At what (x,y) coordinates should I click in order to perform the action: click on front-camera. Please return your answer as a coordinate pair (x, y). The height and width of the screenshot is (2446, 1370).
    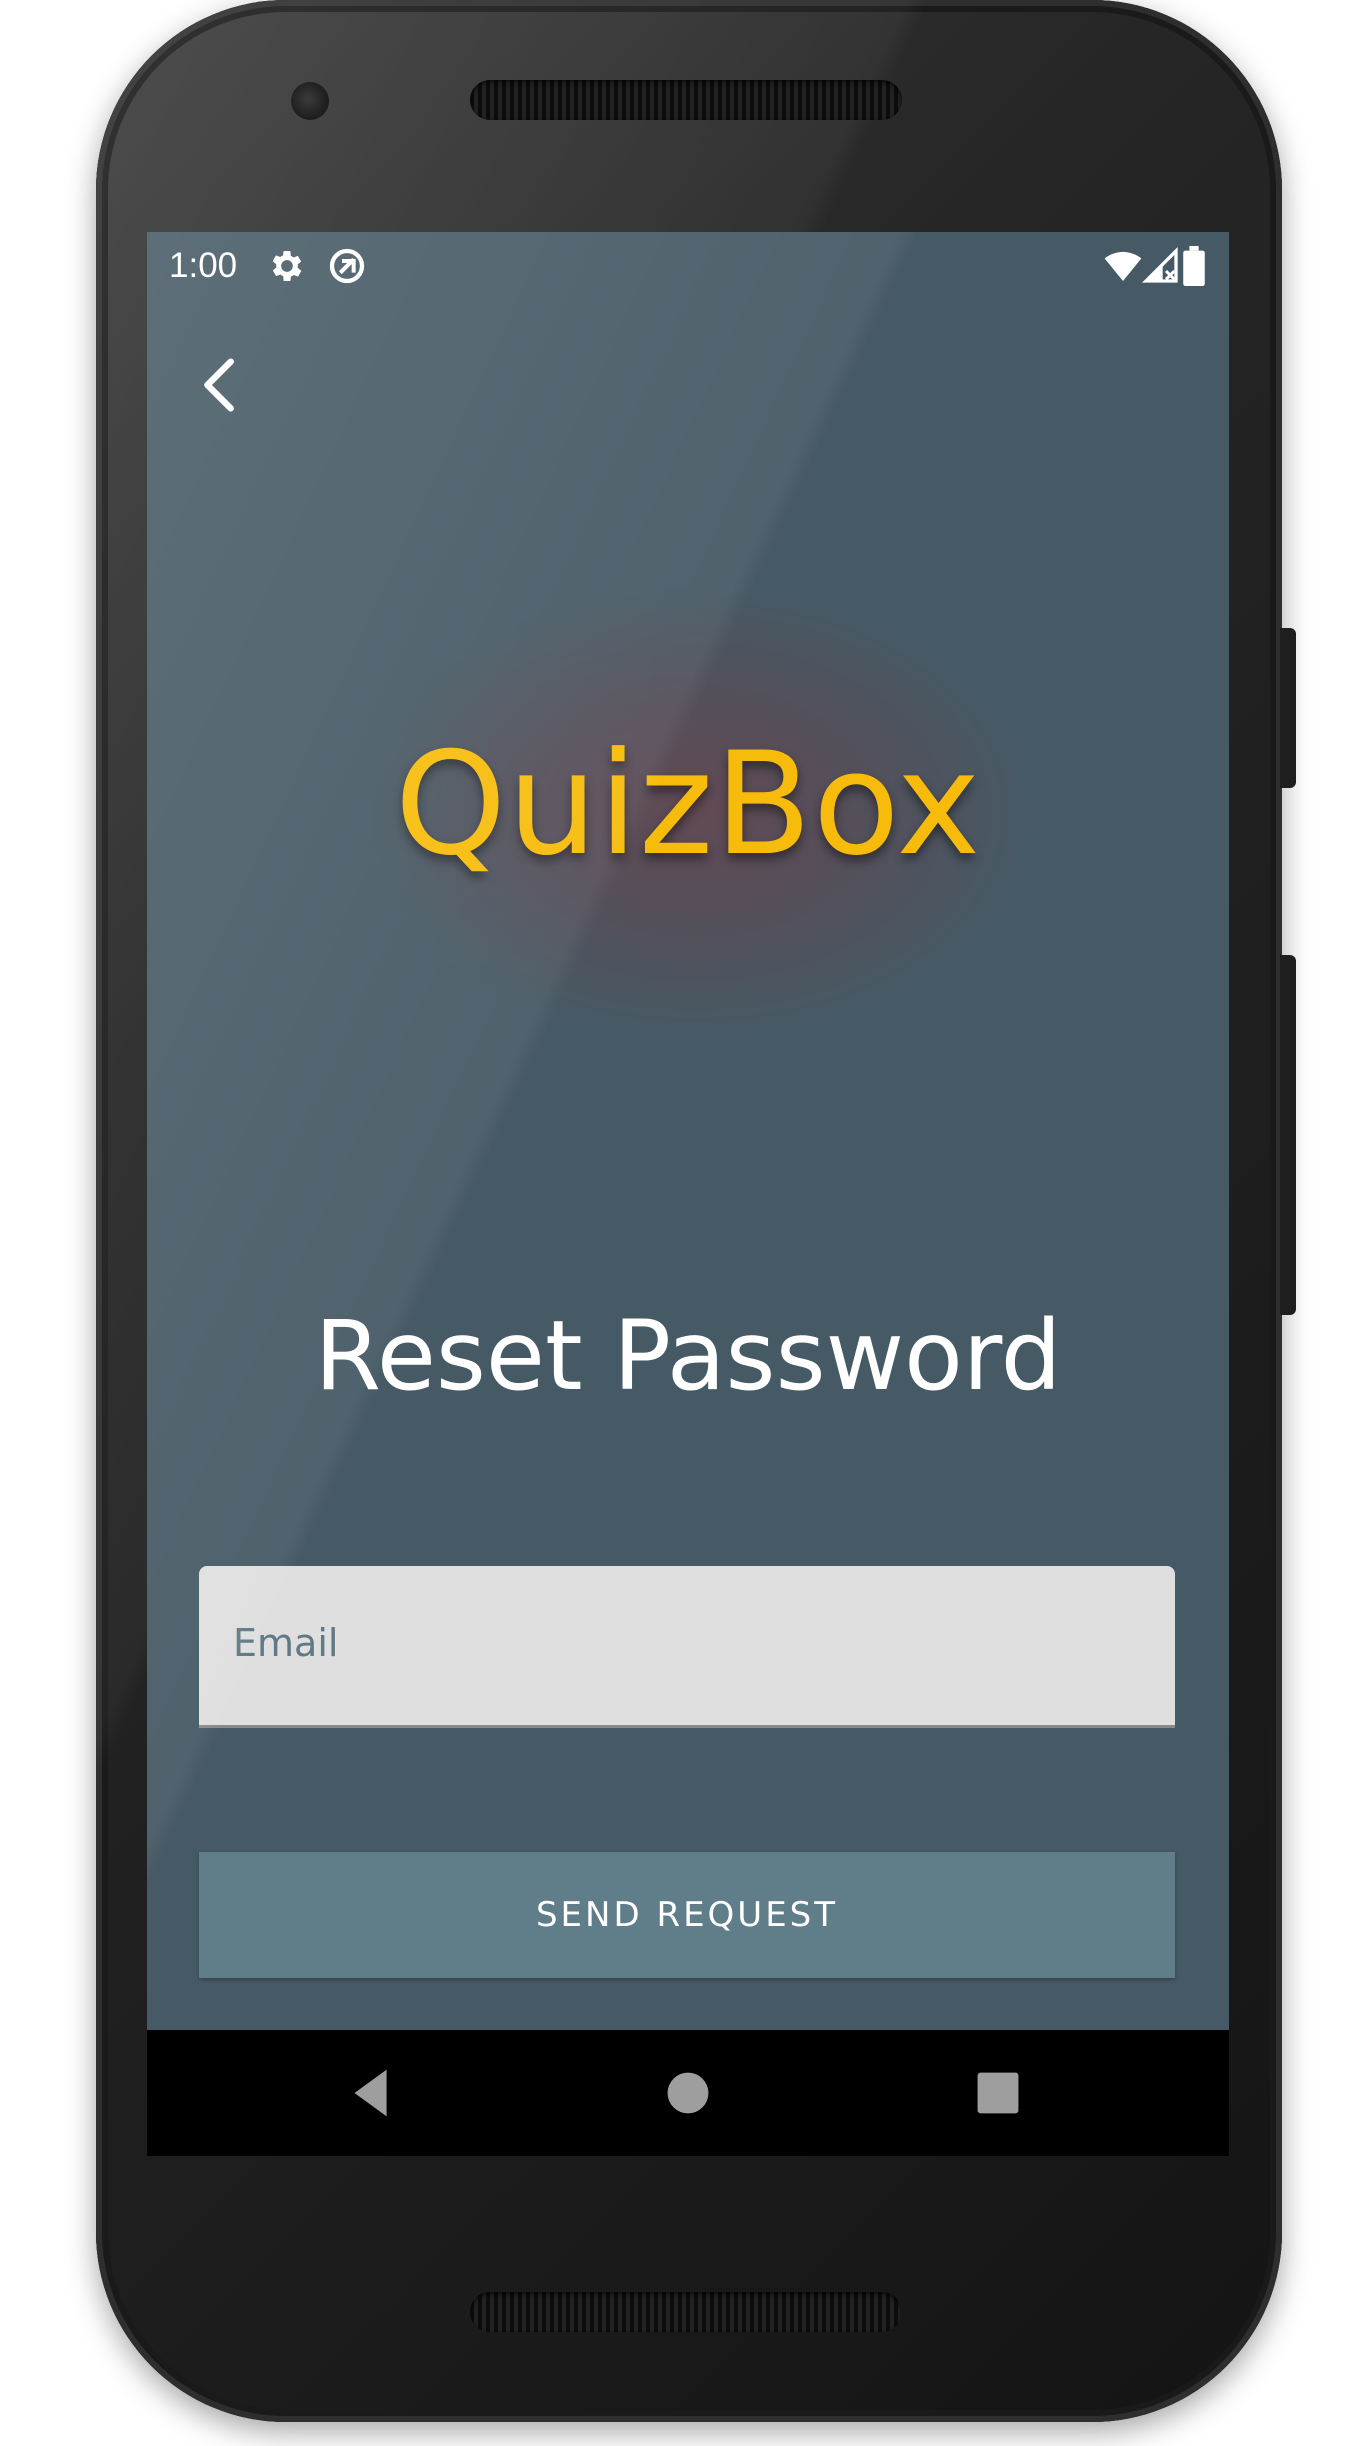
    Looking at the image, I should click on (310, 101).